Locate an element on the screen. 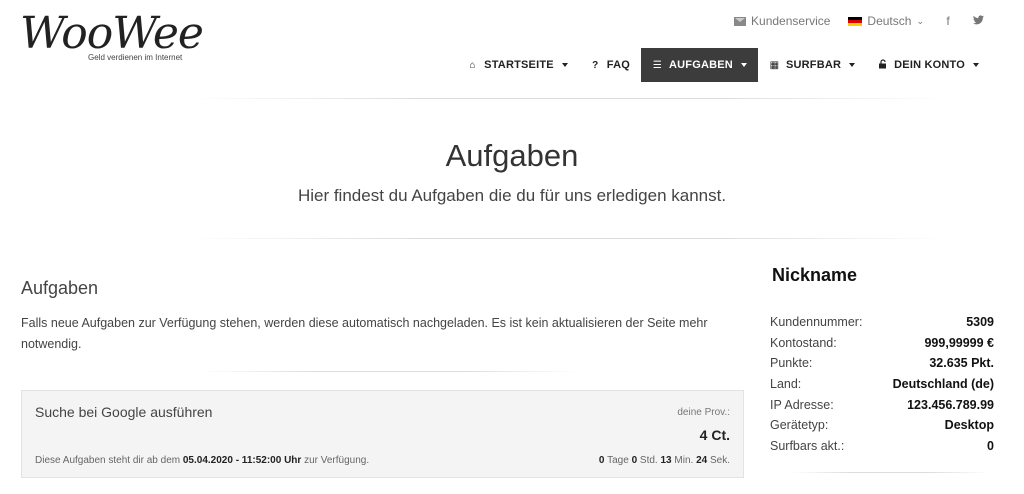  nav-item-label: FAQ is located at coordinates (618, 65).